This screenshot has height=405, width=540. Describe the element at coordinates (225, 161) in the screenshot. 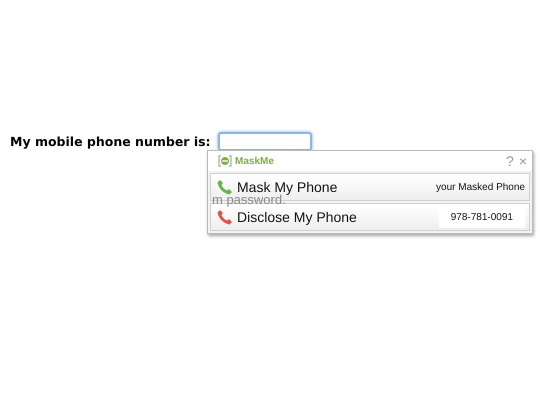

I see `logo-icon` at that location.